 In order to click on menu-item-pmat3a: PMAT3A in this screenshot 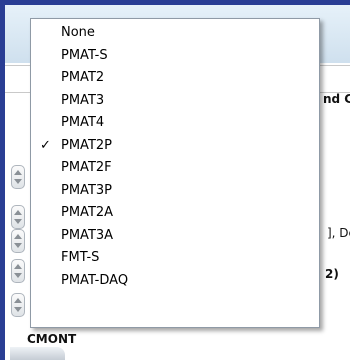, I will do `click(175, 236)`.